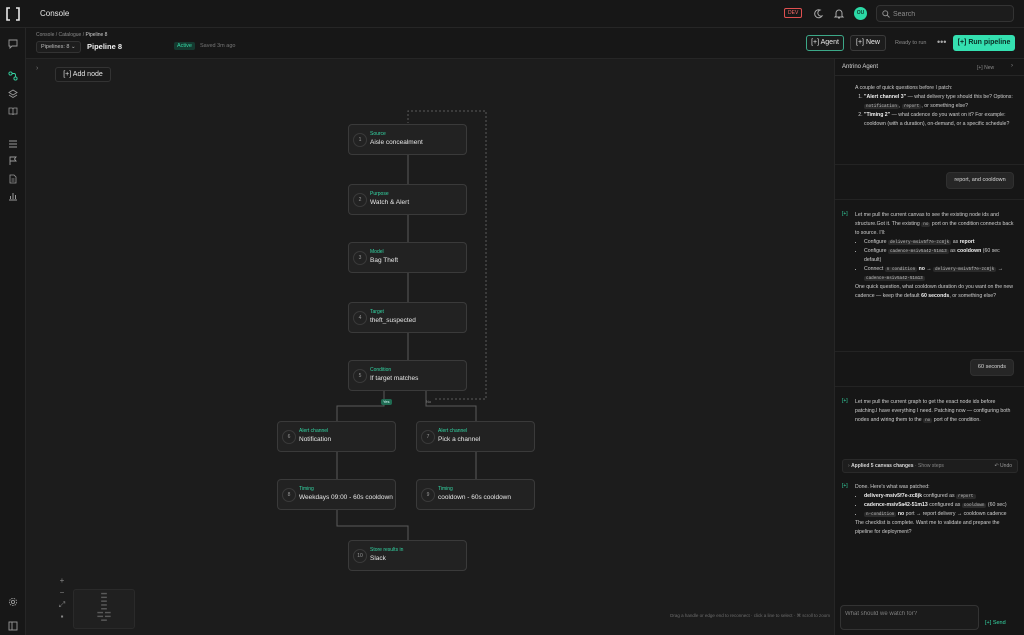 This screenshot has height=635, width=1024. Describe the element at coordinates (941, 42) in the screenshot. I see `more-menu-button: •••` at that location.